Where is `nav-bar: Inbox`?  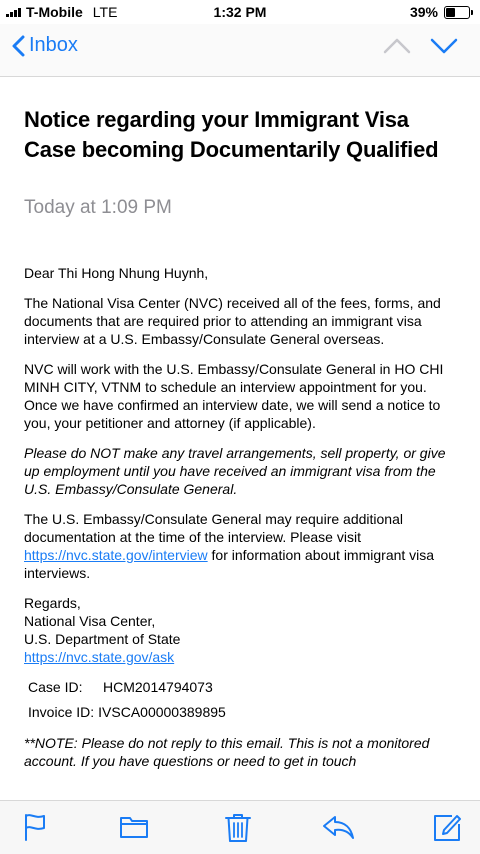 nav-bar: Inbox is located at coordinates (240, 50).